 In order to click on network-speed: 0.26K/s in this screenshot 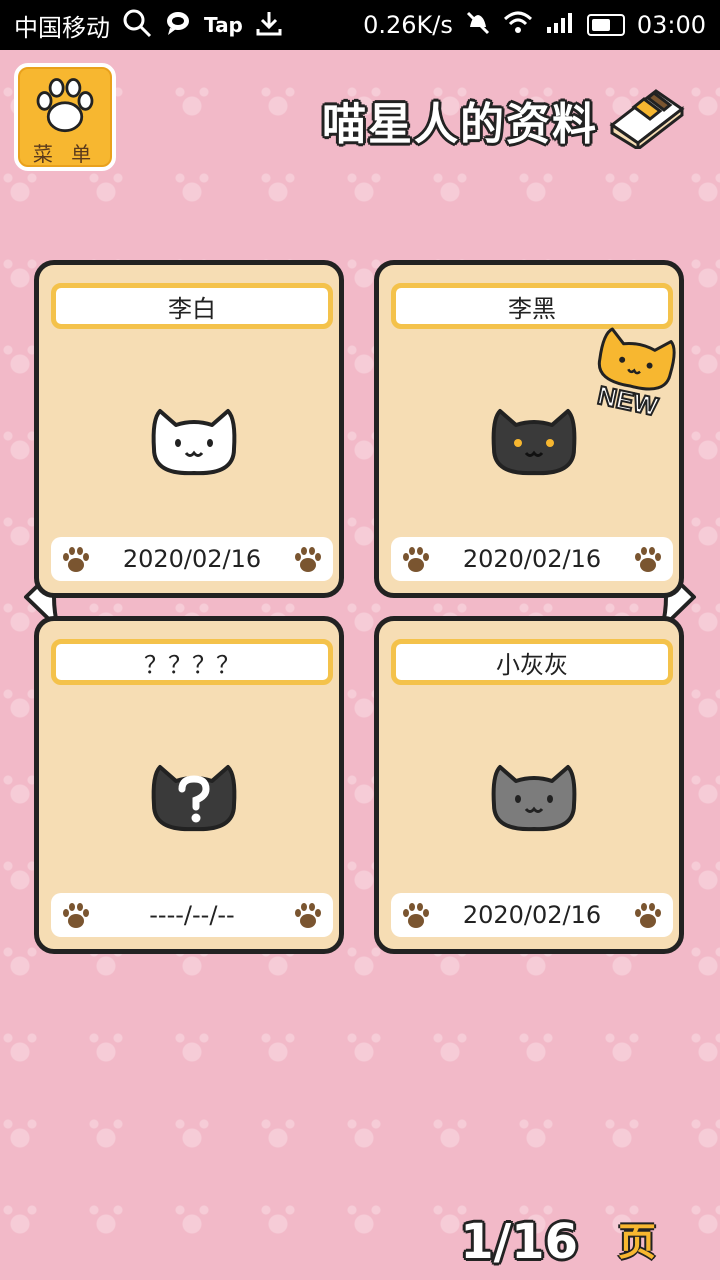, I will do `click(408, 25)`.